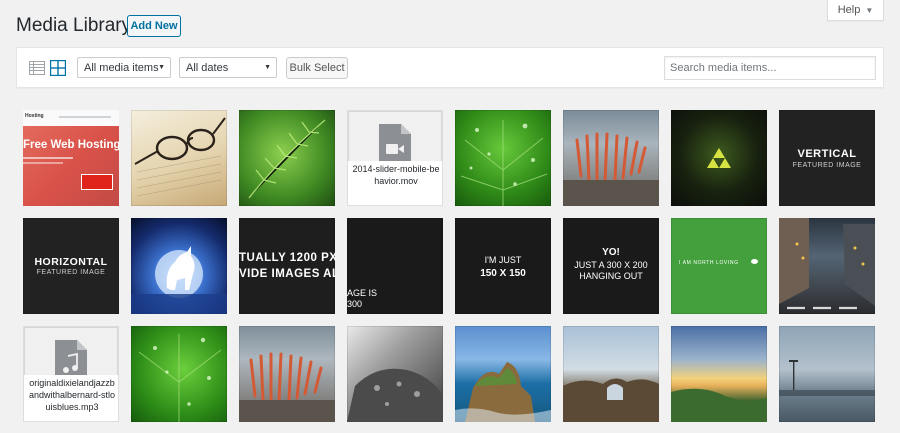  What do you see at coordinates (611, 374) in the screenshot?
I see `media-item-rocky-shore` at bounding box center [611, 374].